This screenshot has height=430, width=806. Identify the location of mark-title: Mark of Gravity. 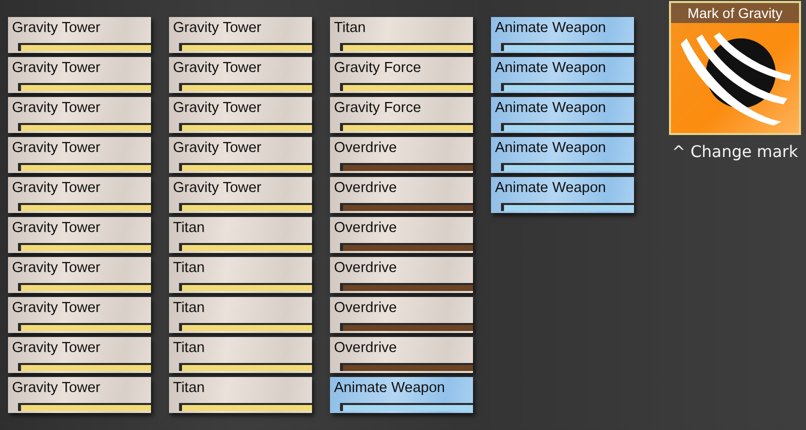
(735, 13).